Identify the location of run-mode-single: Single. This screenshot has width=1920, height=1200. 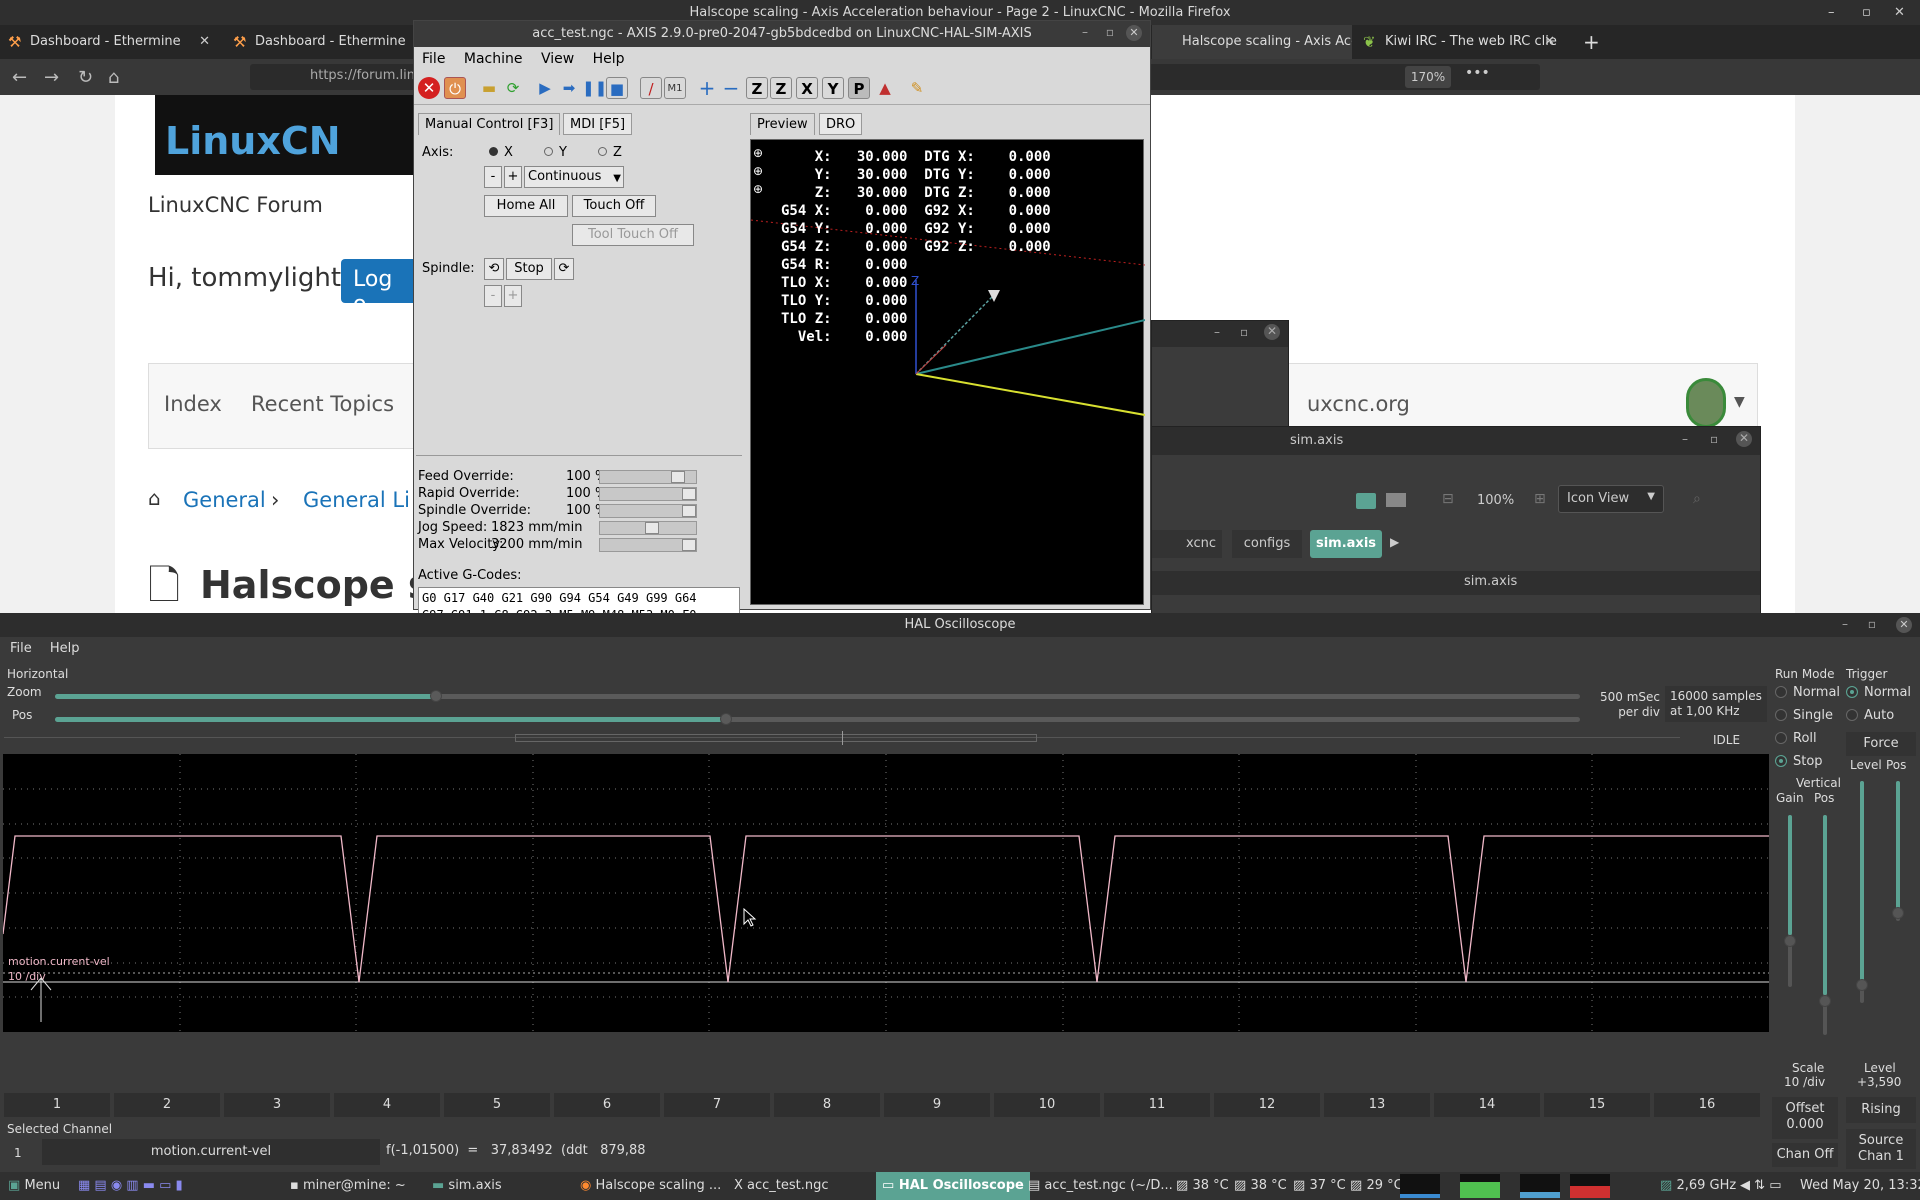
(1804, 715).